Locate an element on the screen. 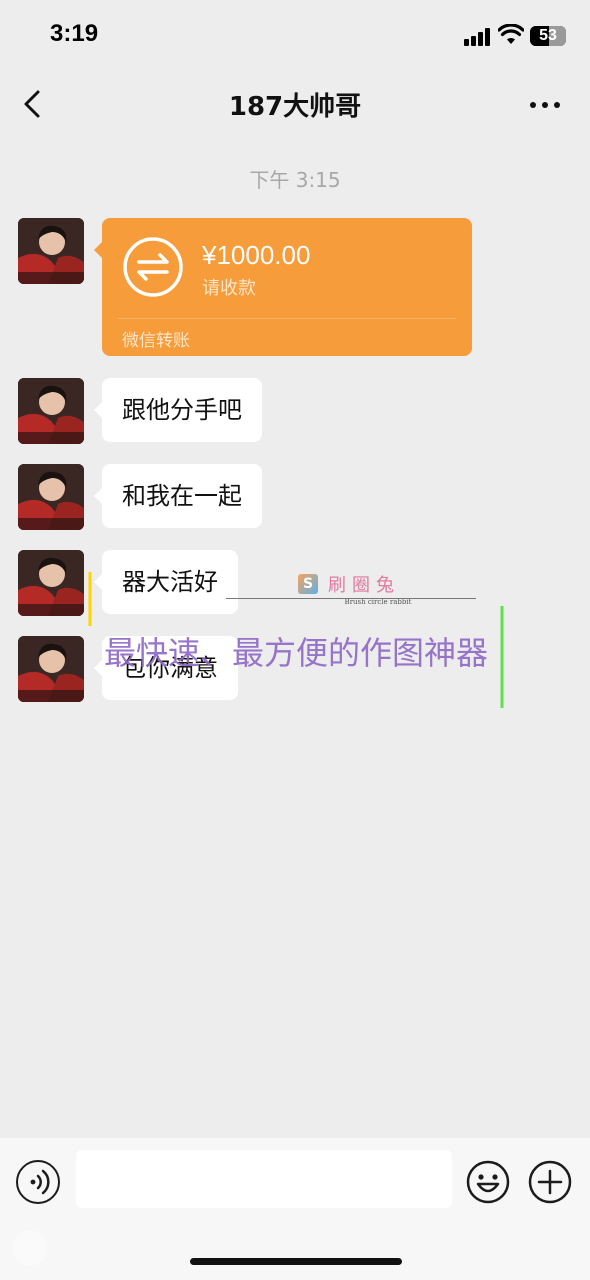  chat-header: 187大帅哥 is located at coordinates (295, 105).